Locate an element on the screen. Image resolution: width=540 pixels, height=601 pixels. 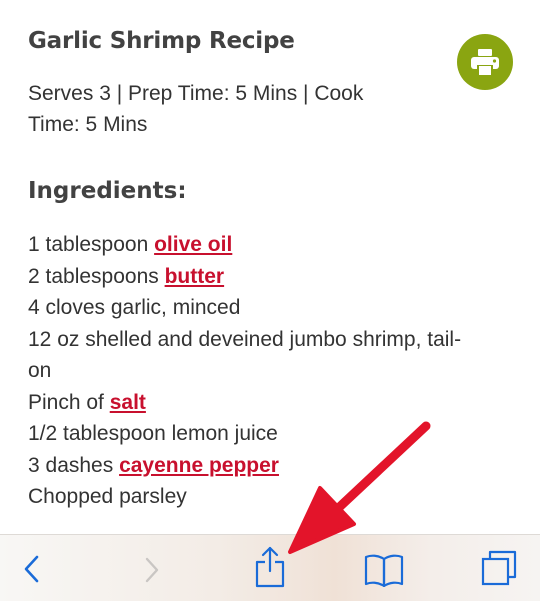
forward-button is located at coordinates (153, 568).